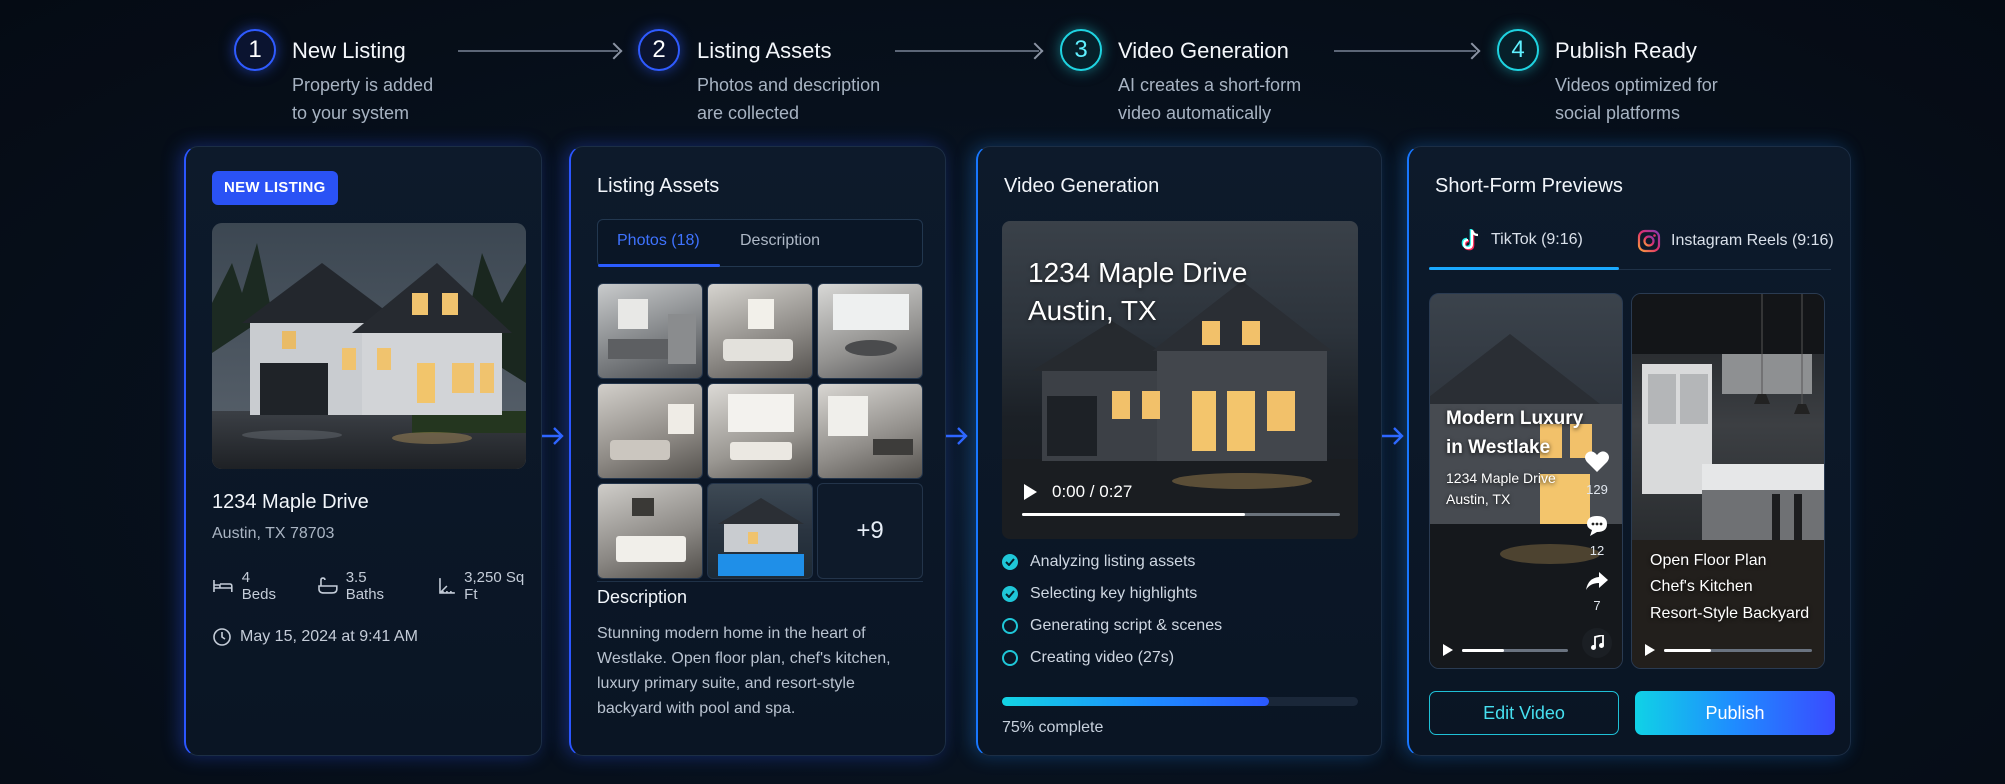  I want to click on gen-step-3: Generating script & scenes, so click(1112, 626).